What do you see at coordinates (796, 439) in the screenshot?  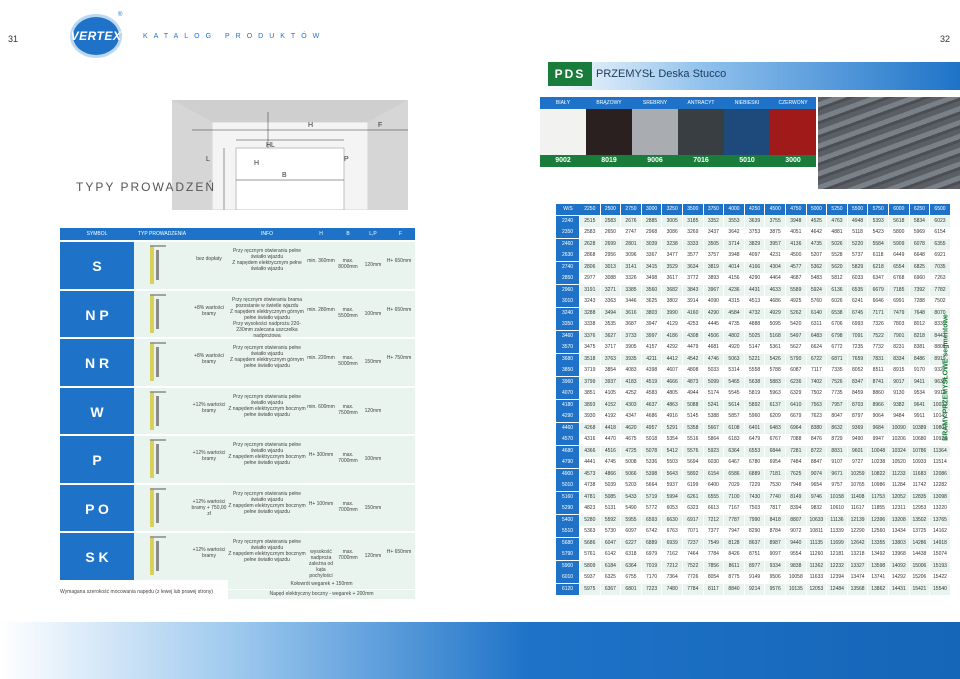 I see `price-table-cell: 7088` at bounding box center [796, 439].